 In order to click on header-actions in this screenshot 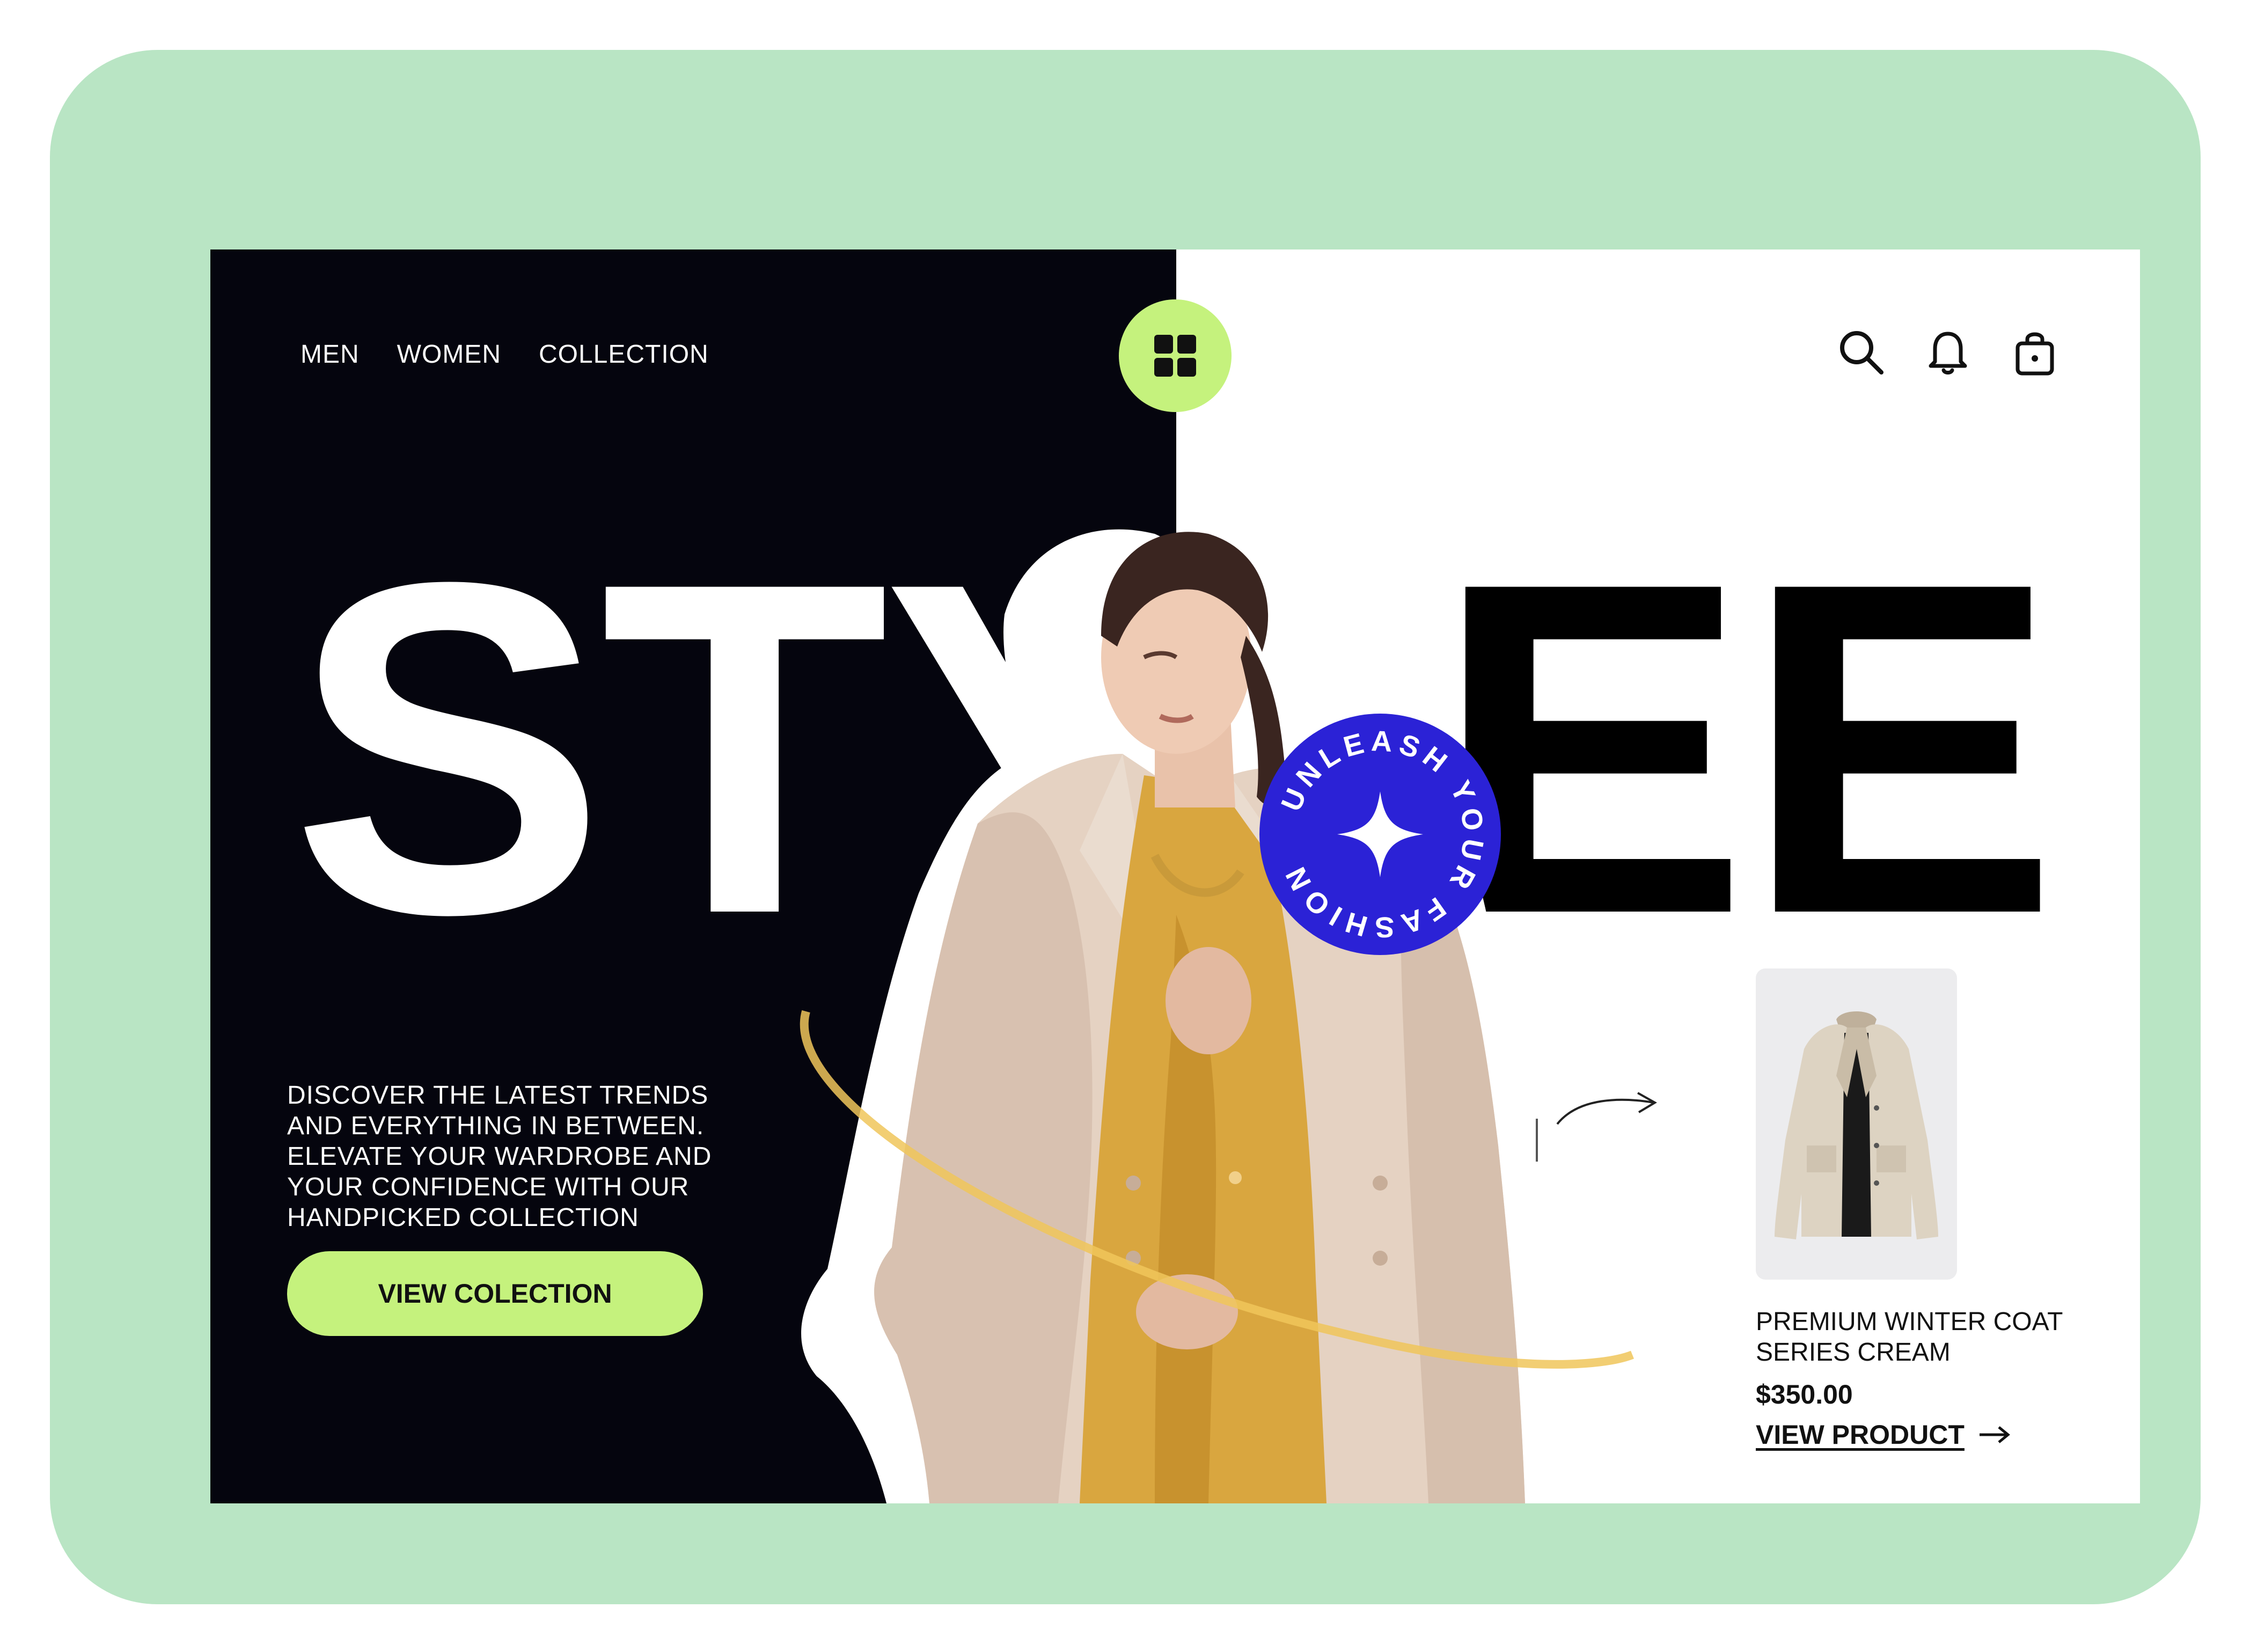, I will do `click(1948, 352)`.